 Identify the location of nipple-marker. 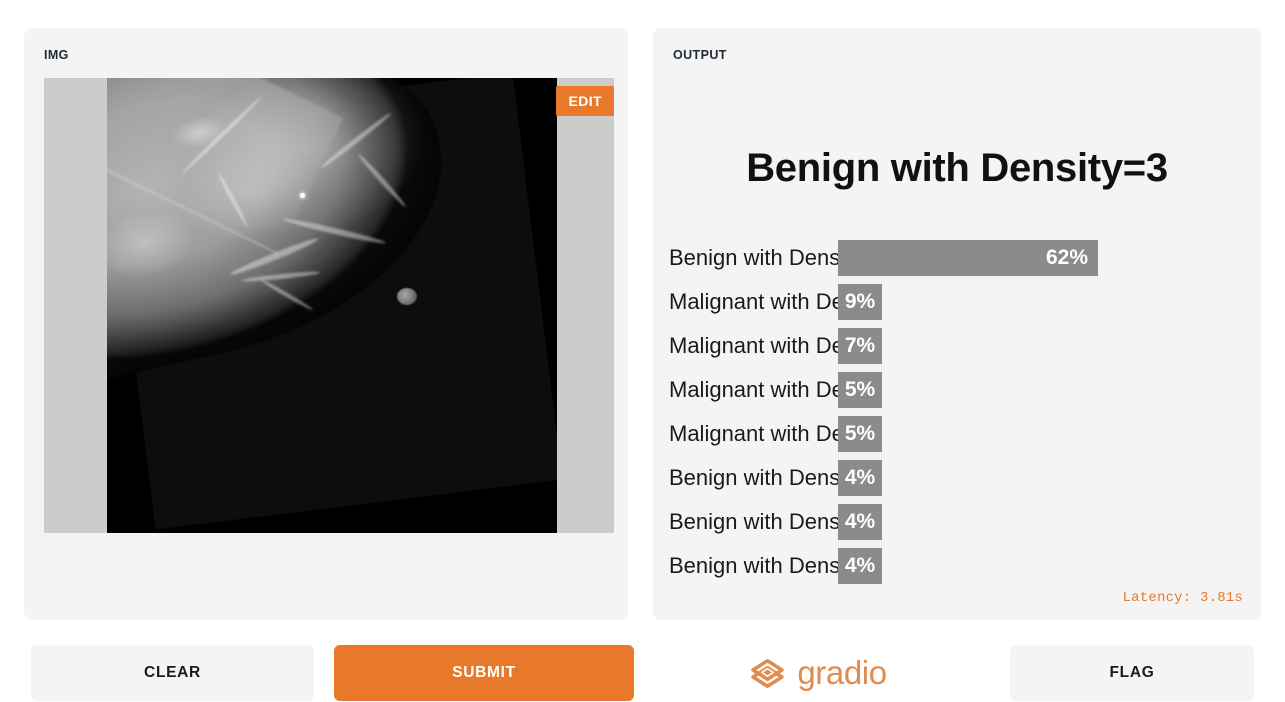
(407, 296).